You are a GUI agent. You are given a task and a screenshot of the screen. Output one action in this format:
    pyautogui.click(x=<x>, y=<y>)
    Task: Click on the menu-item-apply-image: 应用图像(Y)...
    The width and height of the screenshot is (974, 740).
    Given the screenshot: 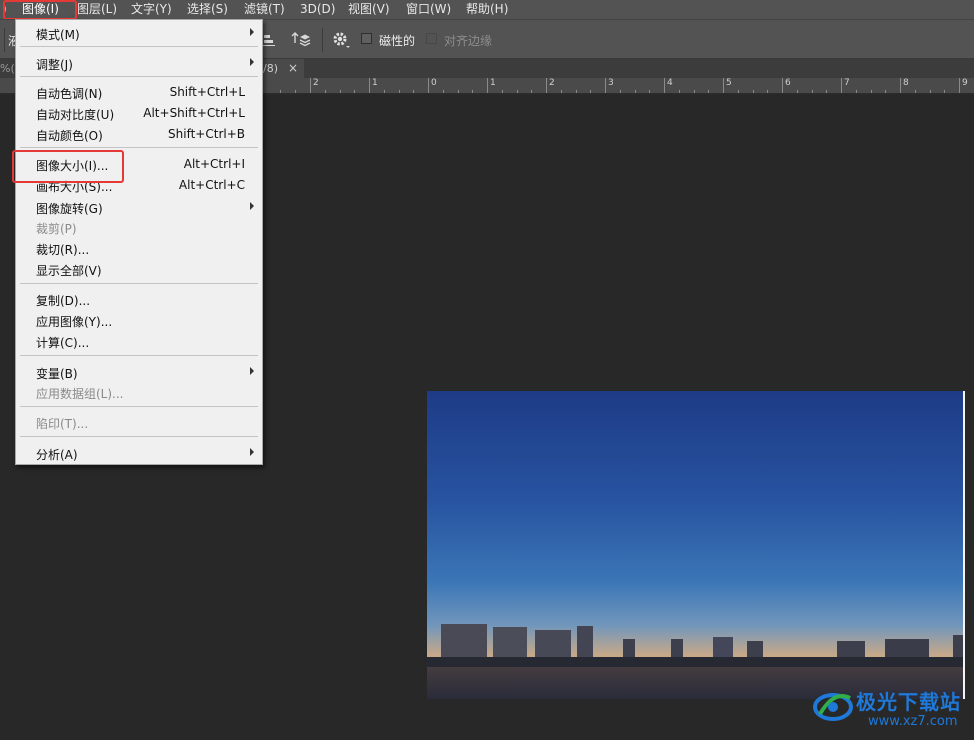 What is the action you would take?
    pyautogui.click(x=139, y=320)
    